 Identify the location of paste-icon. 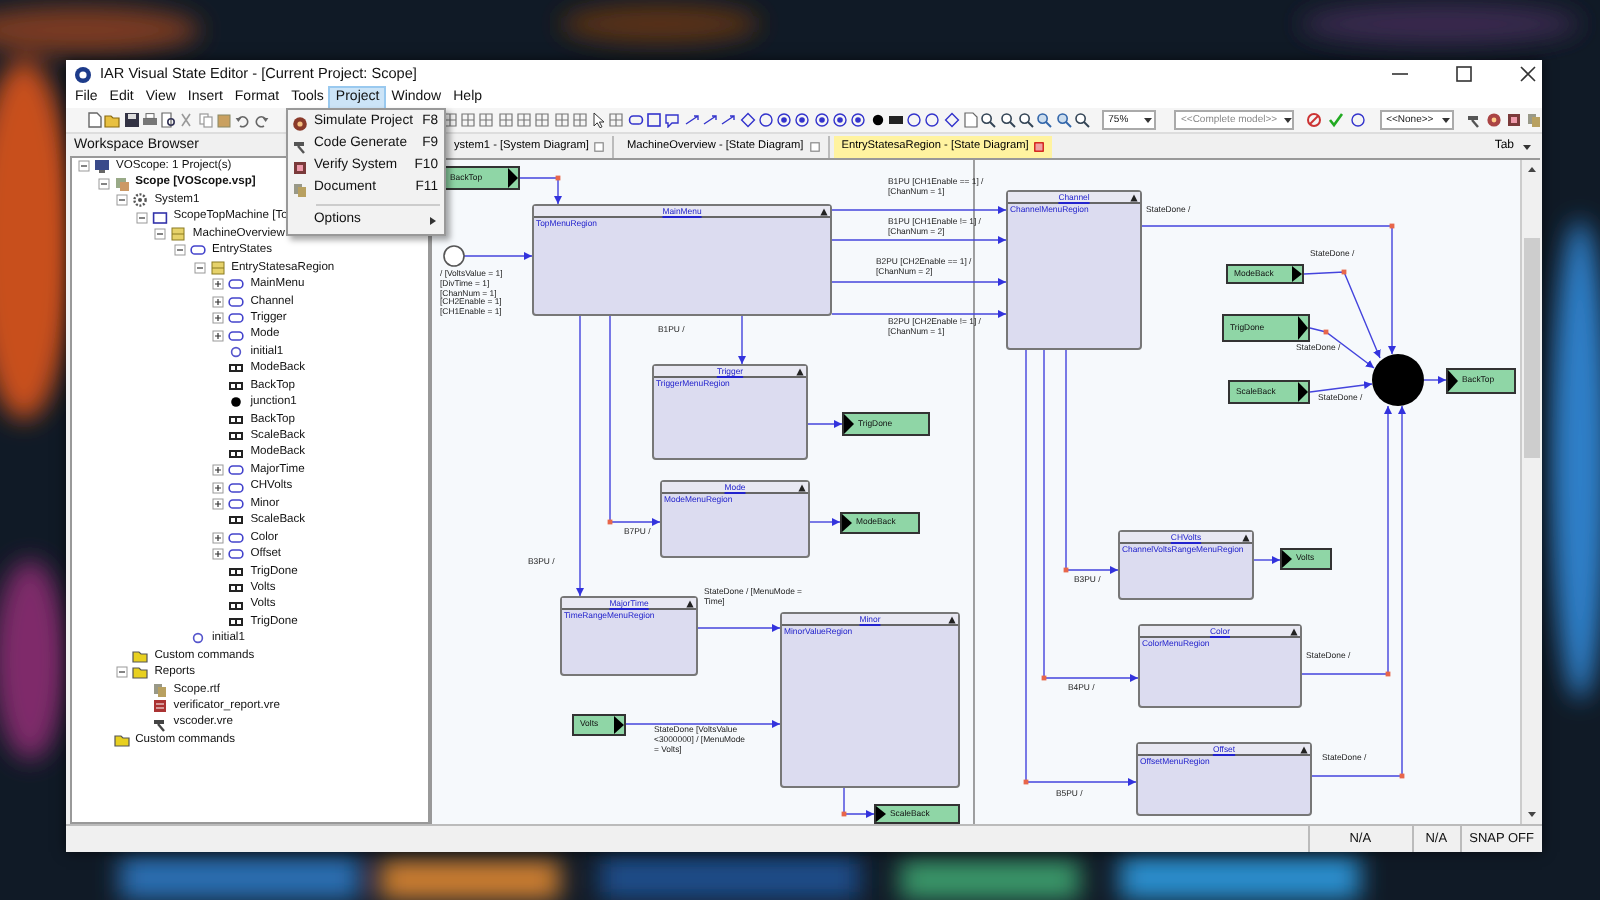
(224, 120).